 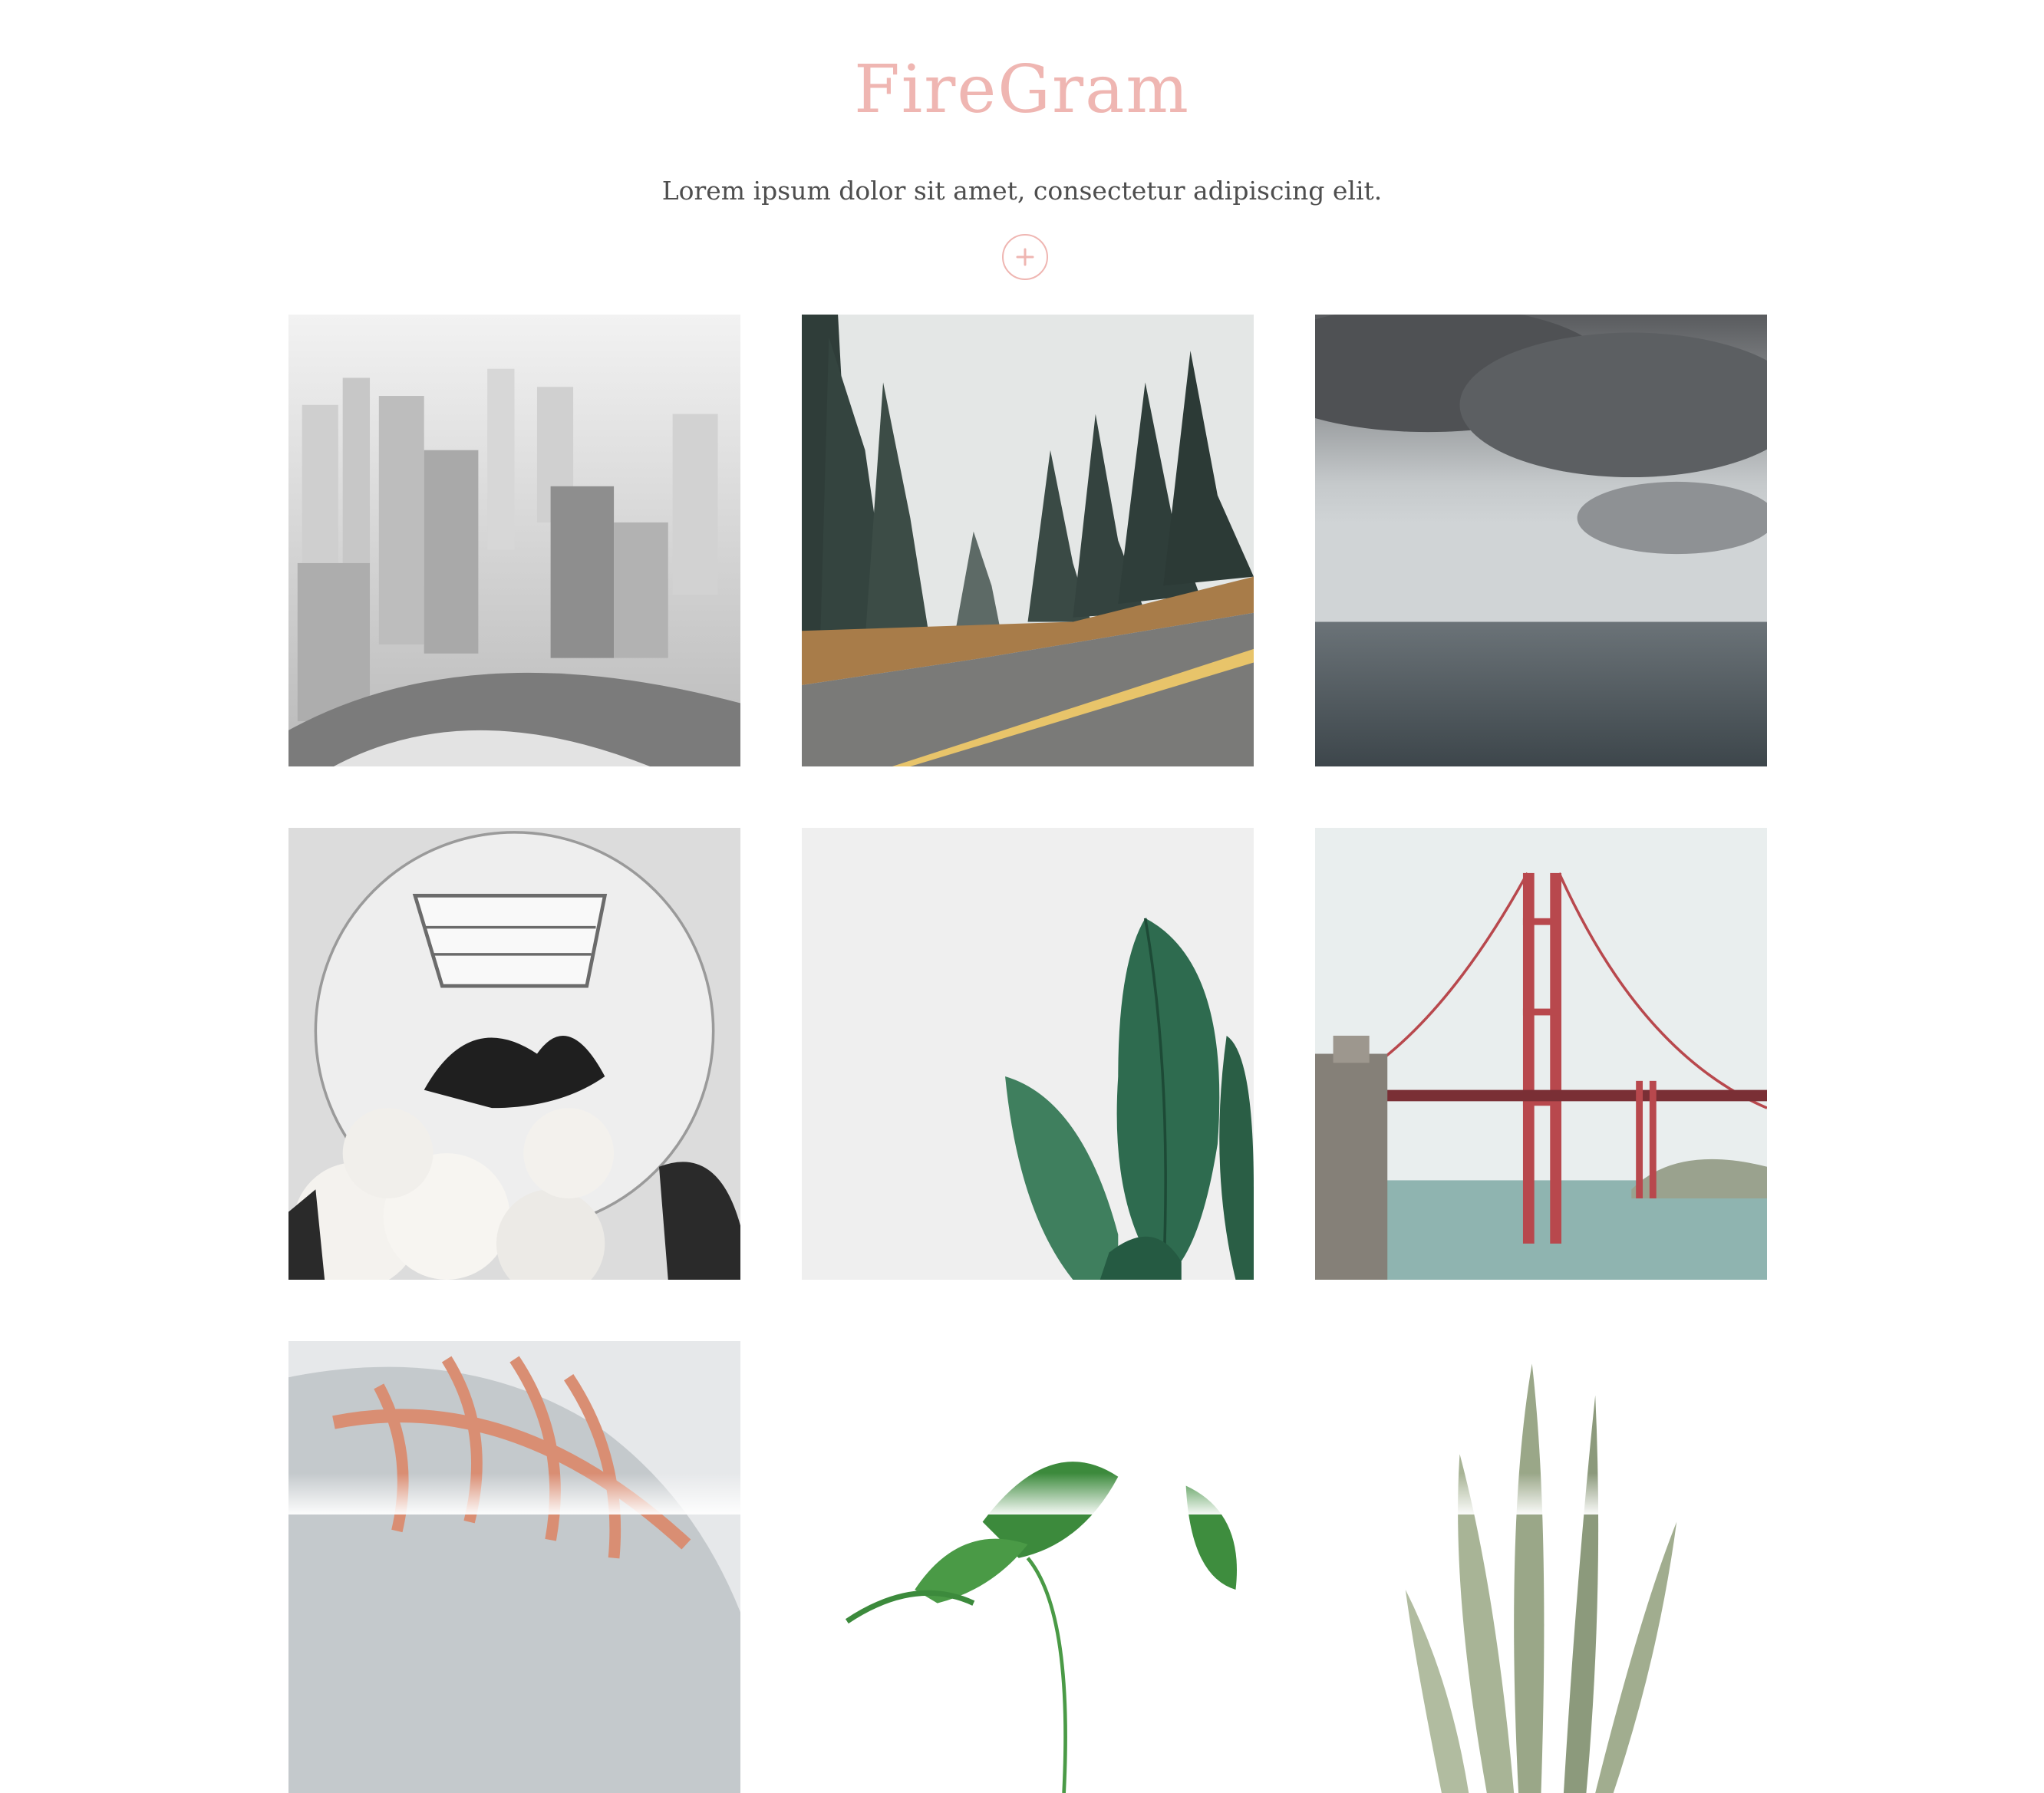 I want to click on image-tile-golden-gate, so click(x=1541, y=1054).